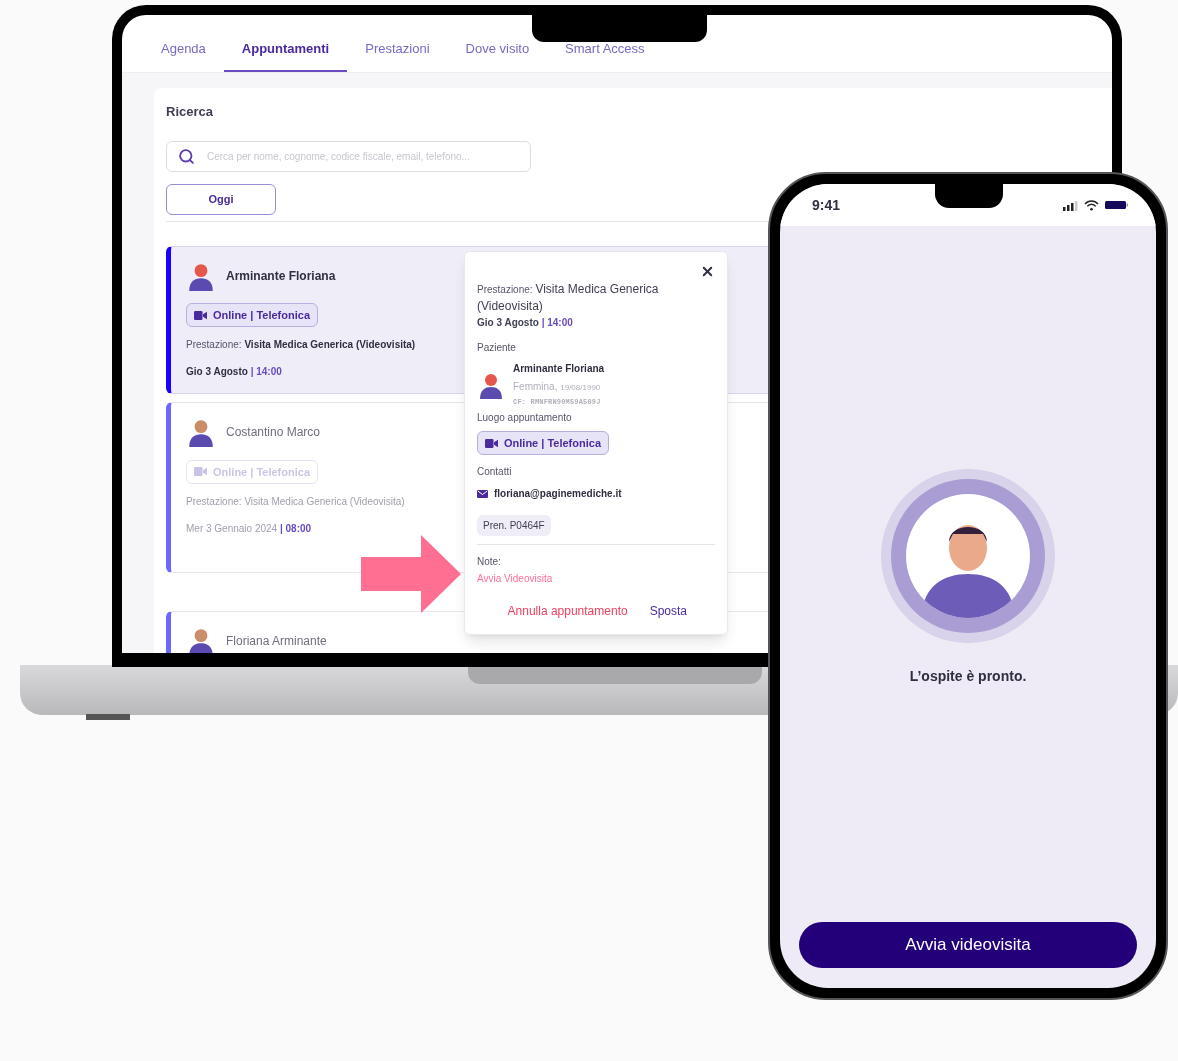  What do you see at coordinates (968, 676) in the screenshot?
I see `guest-ready-message: L’ospite è pronto.` at bounding box center [968, 676].